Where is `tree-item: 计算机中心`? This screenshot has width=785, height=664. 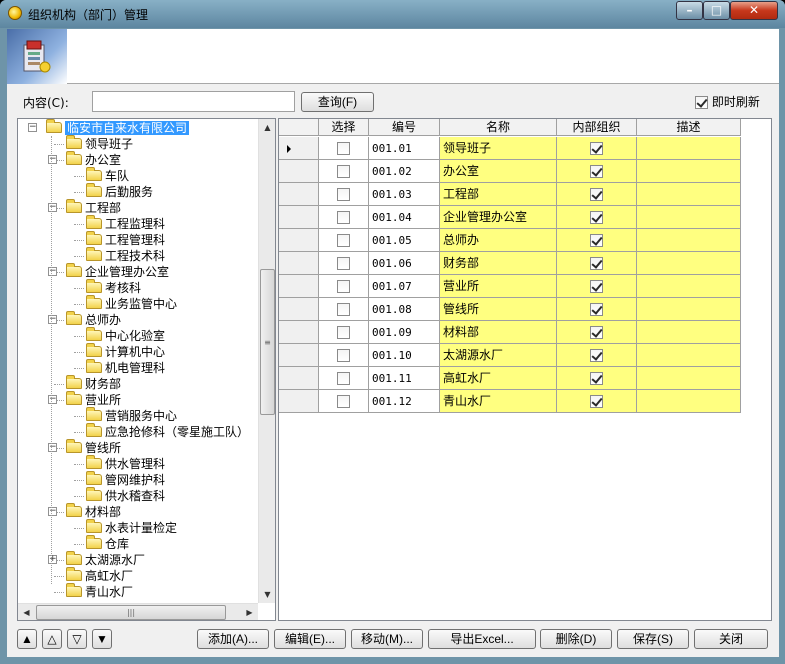
tree-item: 计算机中心 is located at coordinates (125, 351).